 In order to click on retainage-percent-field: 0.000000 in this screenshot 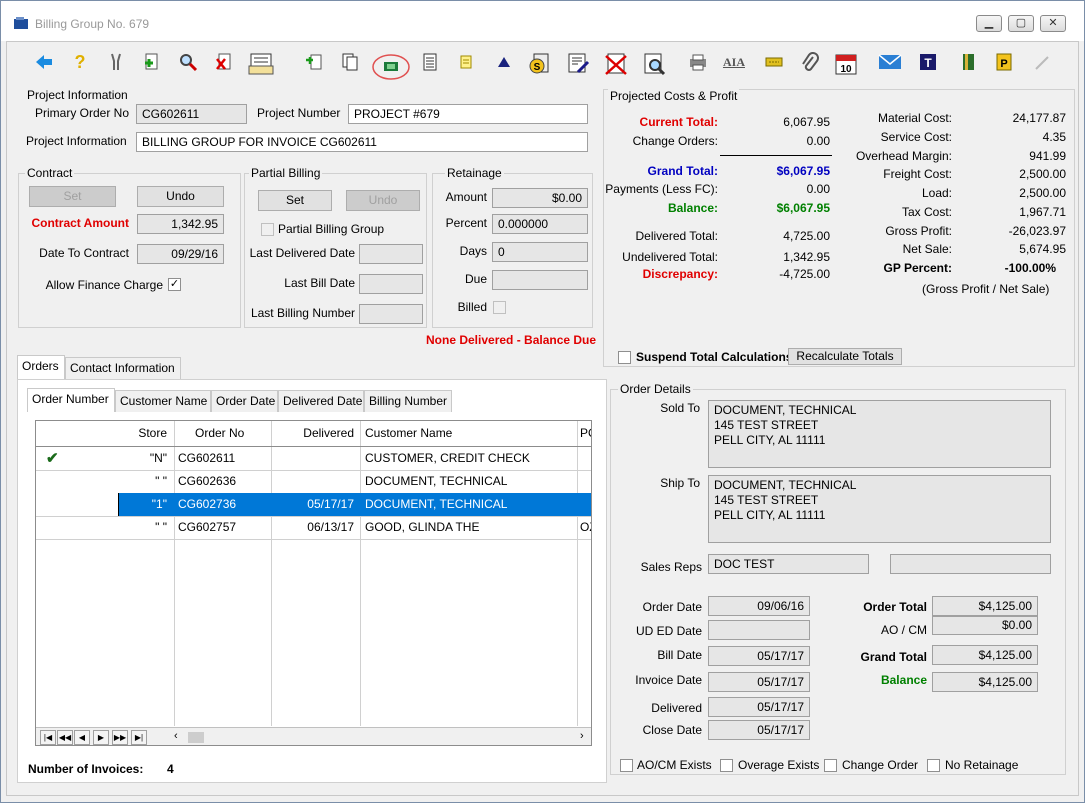, I will do `click(540, 224)`.